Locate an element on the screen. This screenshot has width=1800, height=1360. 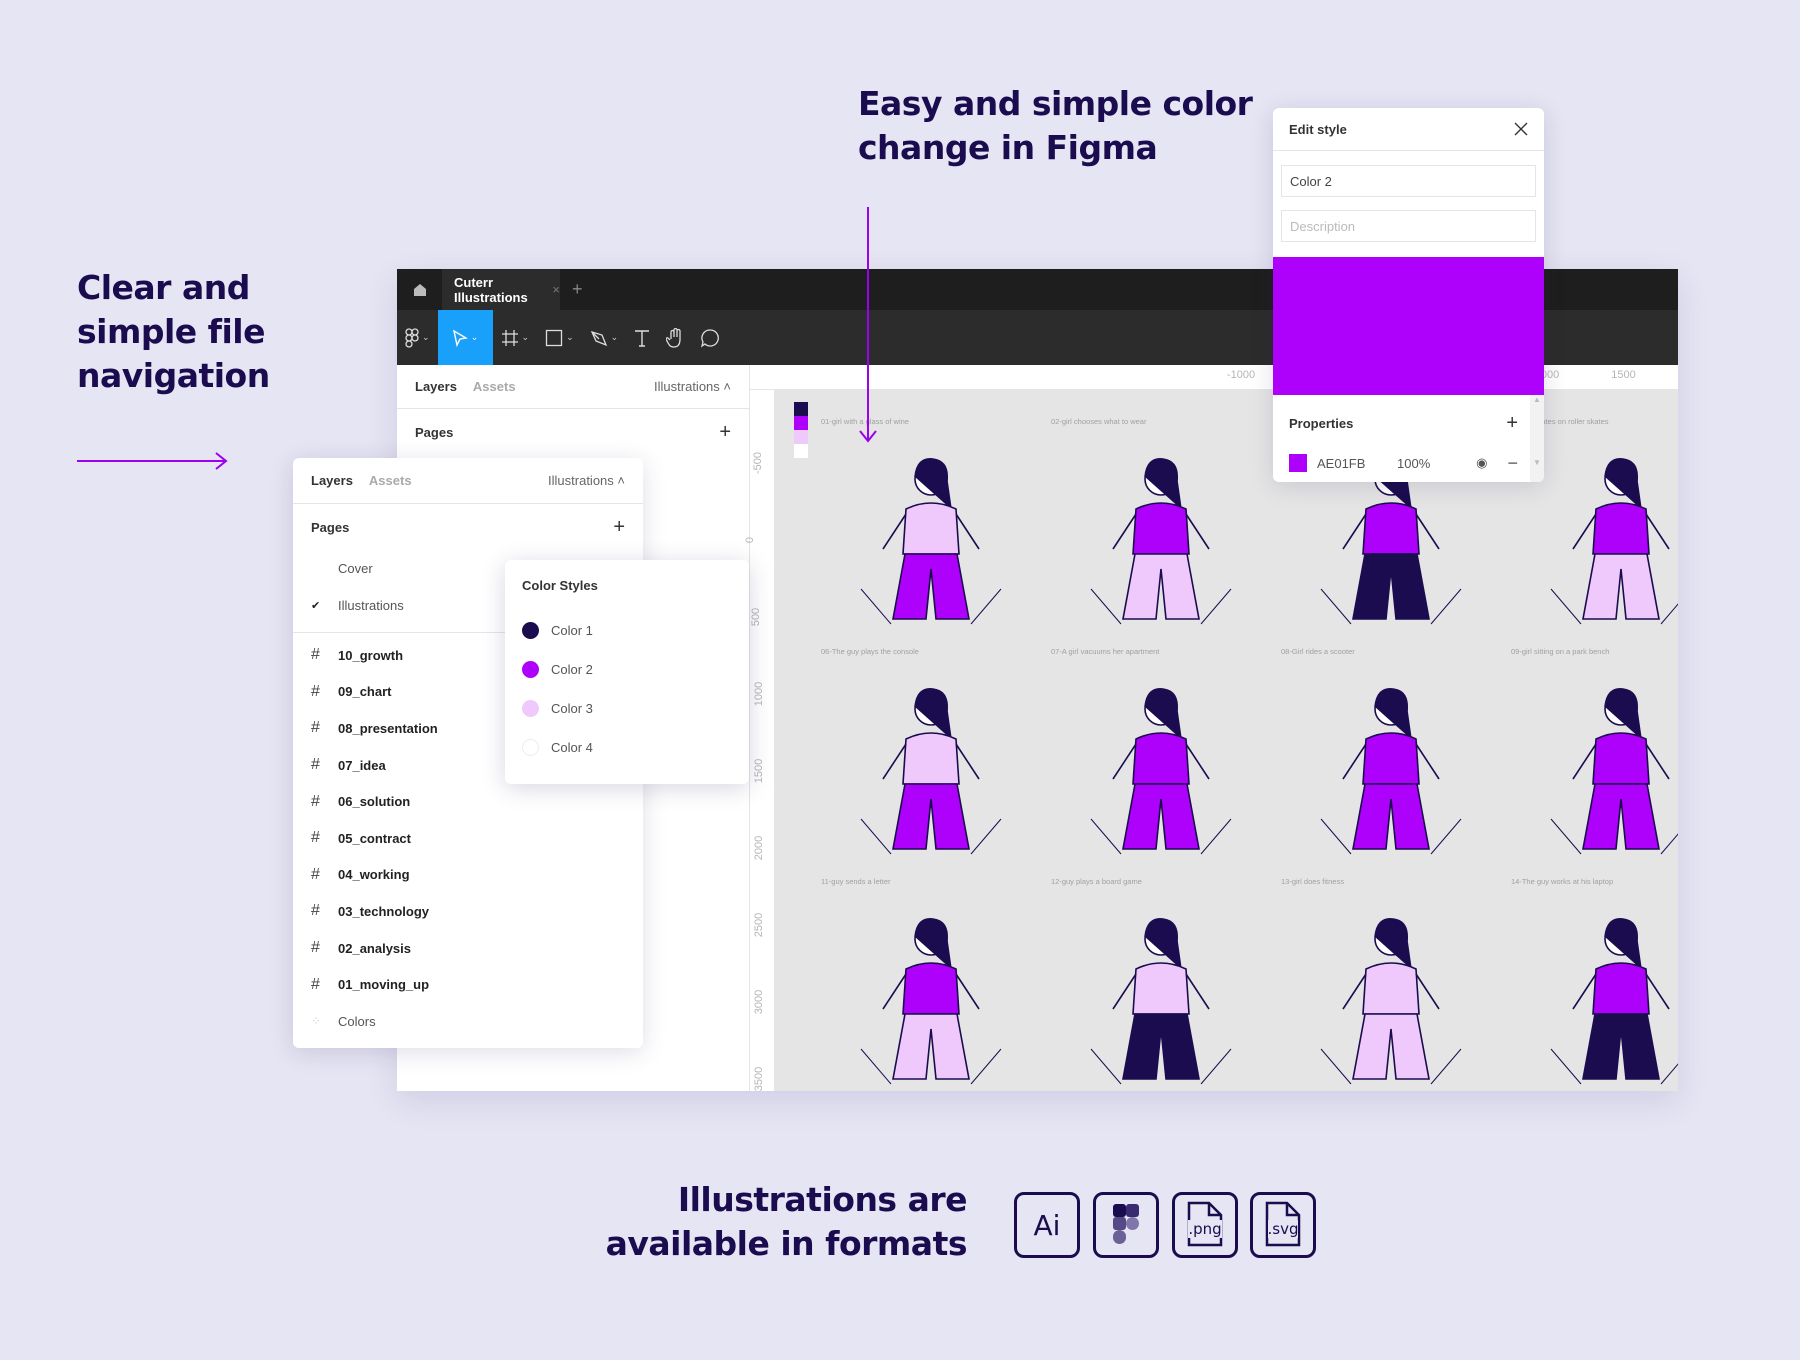
frame-label: 09-girl sitting on a park bench is located at coordinates (1560, 651).